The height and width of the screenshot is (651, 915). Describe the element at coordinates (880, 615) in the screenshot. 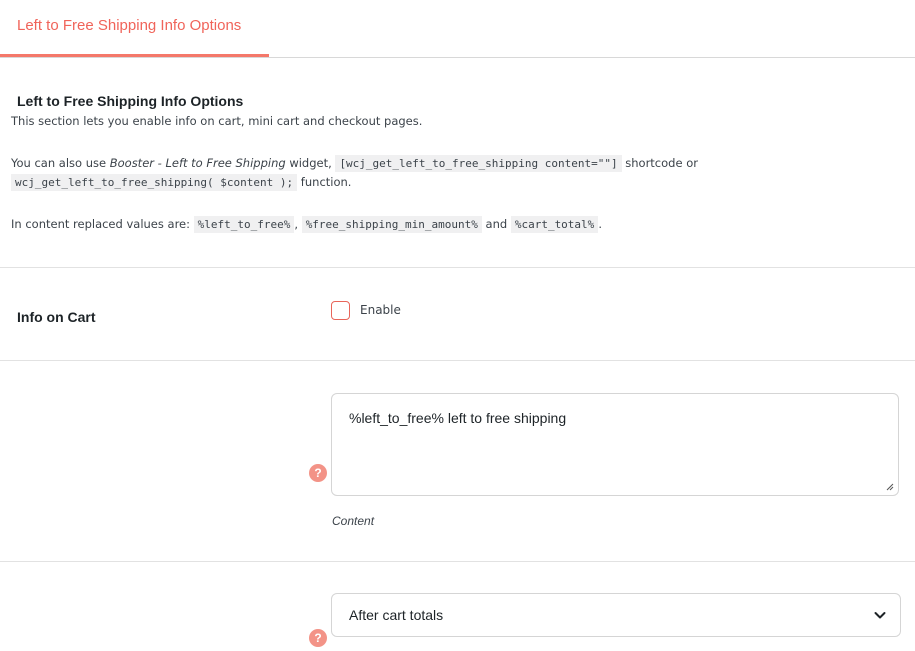

I see `chevron-down-icon` at that location.